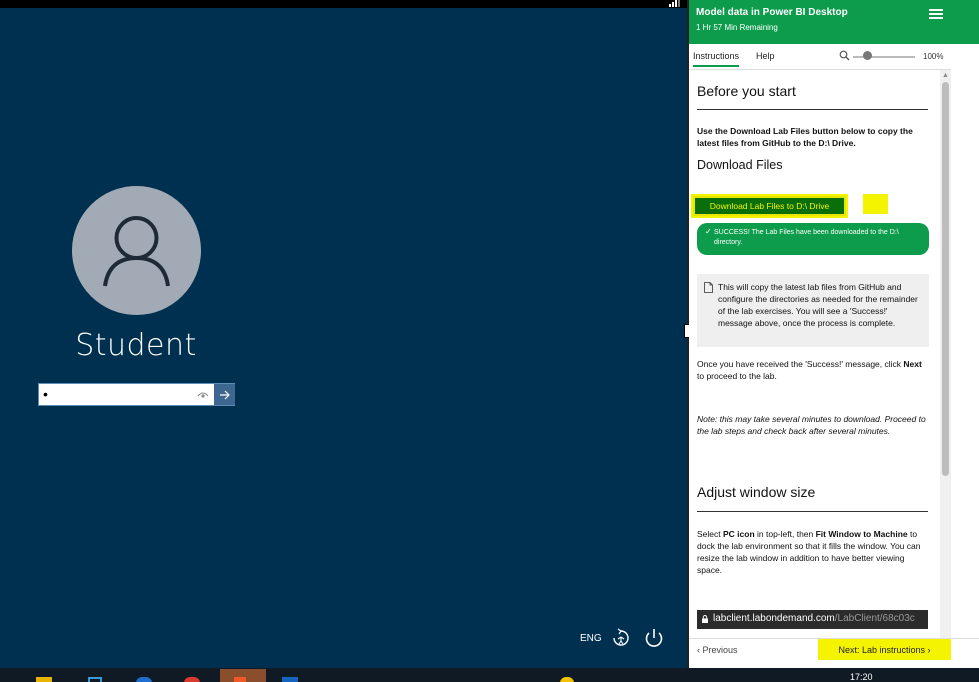 This screenshot has width=979, height=682. Describe the element at coordinates (945, 279) in the screenshot. I see `scrollbar-thumb` at that location.